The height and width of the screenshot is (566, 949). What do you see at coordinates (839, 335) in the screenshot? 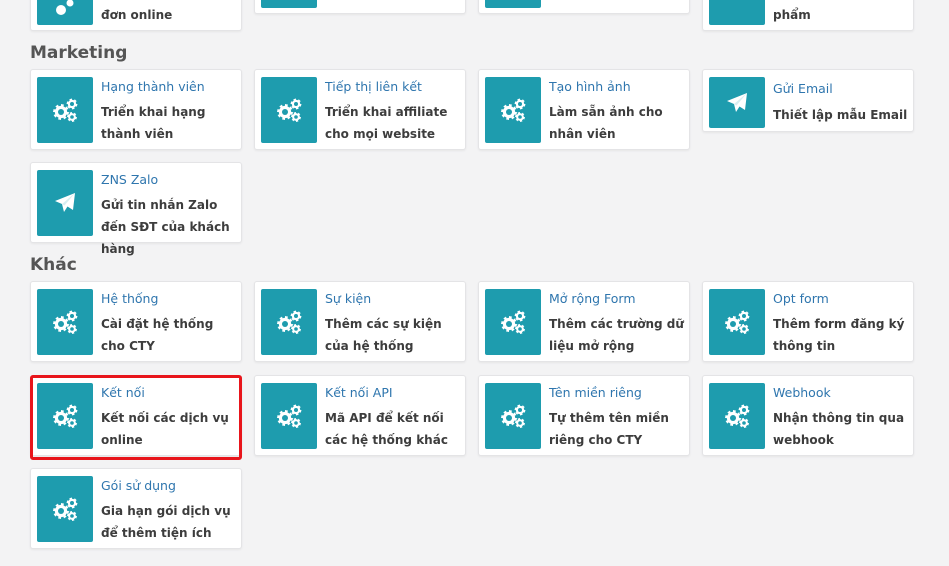
I see `card-desc: Thêm form đăng ký thông tin` at bounding box center [839, 335].